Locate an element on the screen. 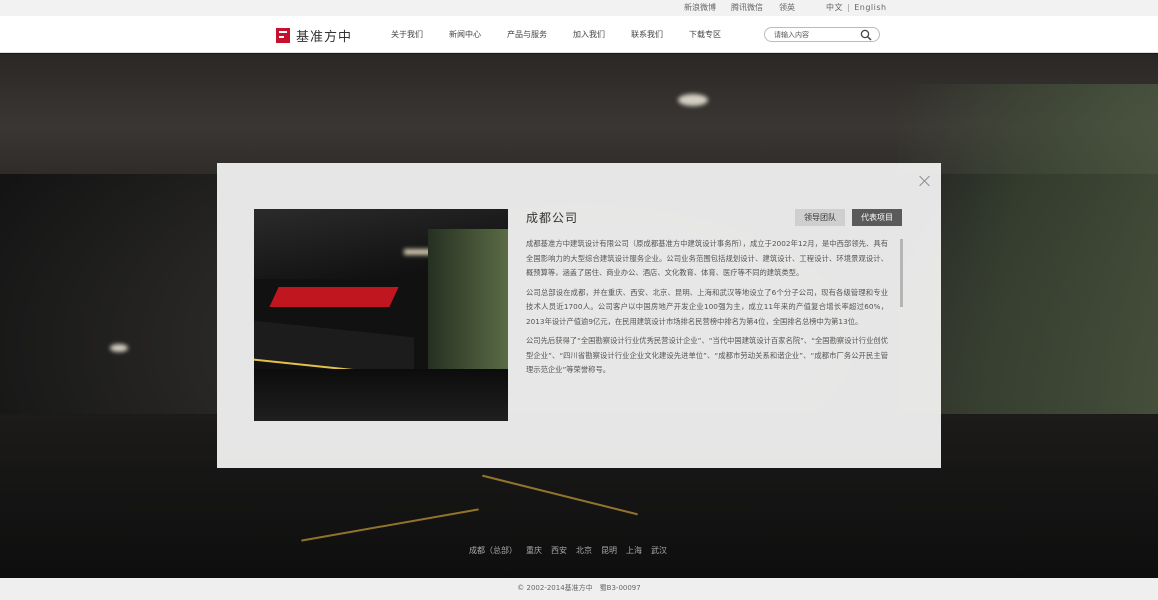 The height and width of the screenshot is (600, 1158). city-link-xian: 西安 is located at coordinates (559, 550).